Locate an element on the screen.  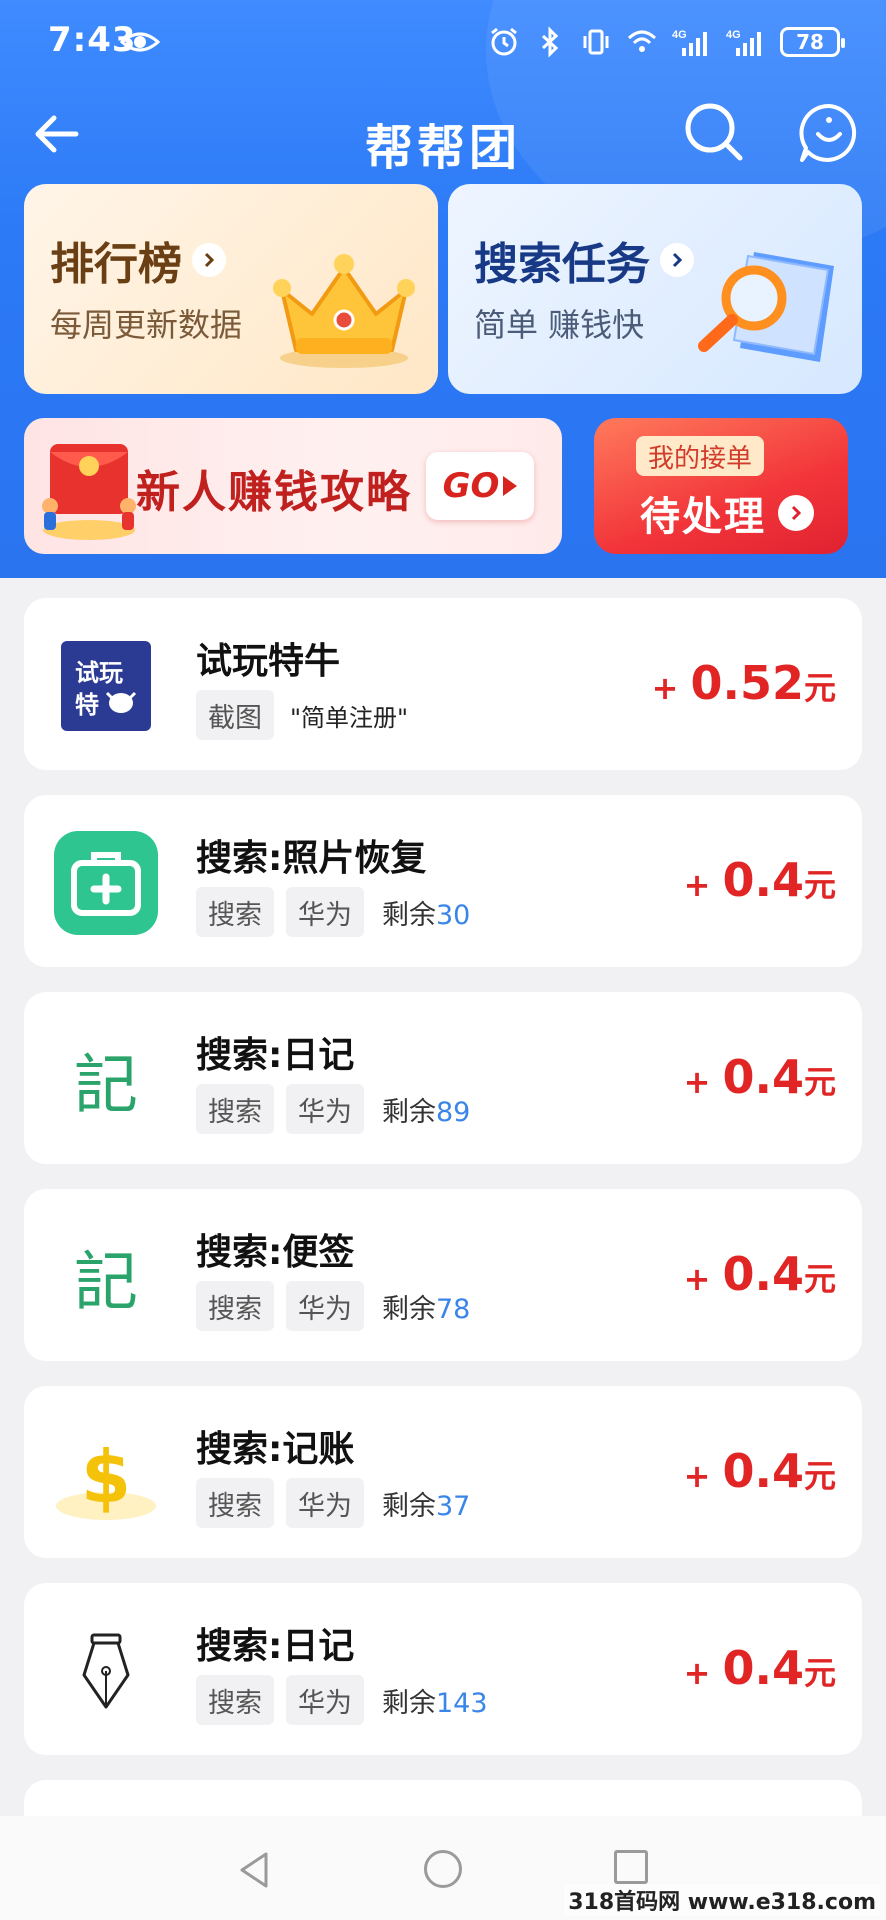
task-card: 试玩 特 试玩特牛 截图 "简单注册" + 0.52 元 is located at coordinates (443, 684).